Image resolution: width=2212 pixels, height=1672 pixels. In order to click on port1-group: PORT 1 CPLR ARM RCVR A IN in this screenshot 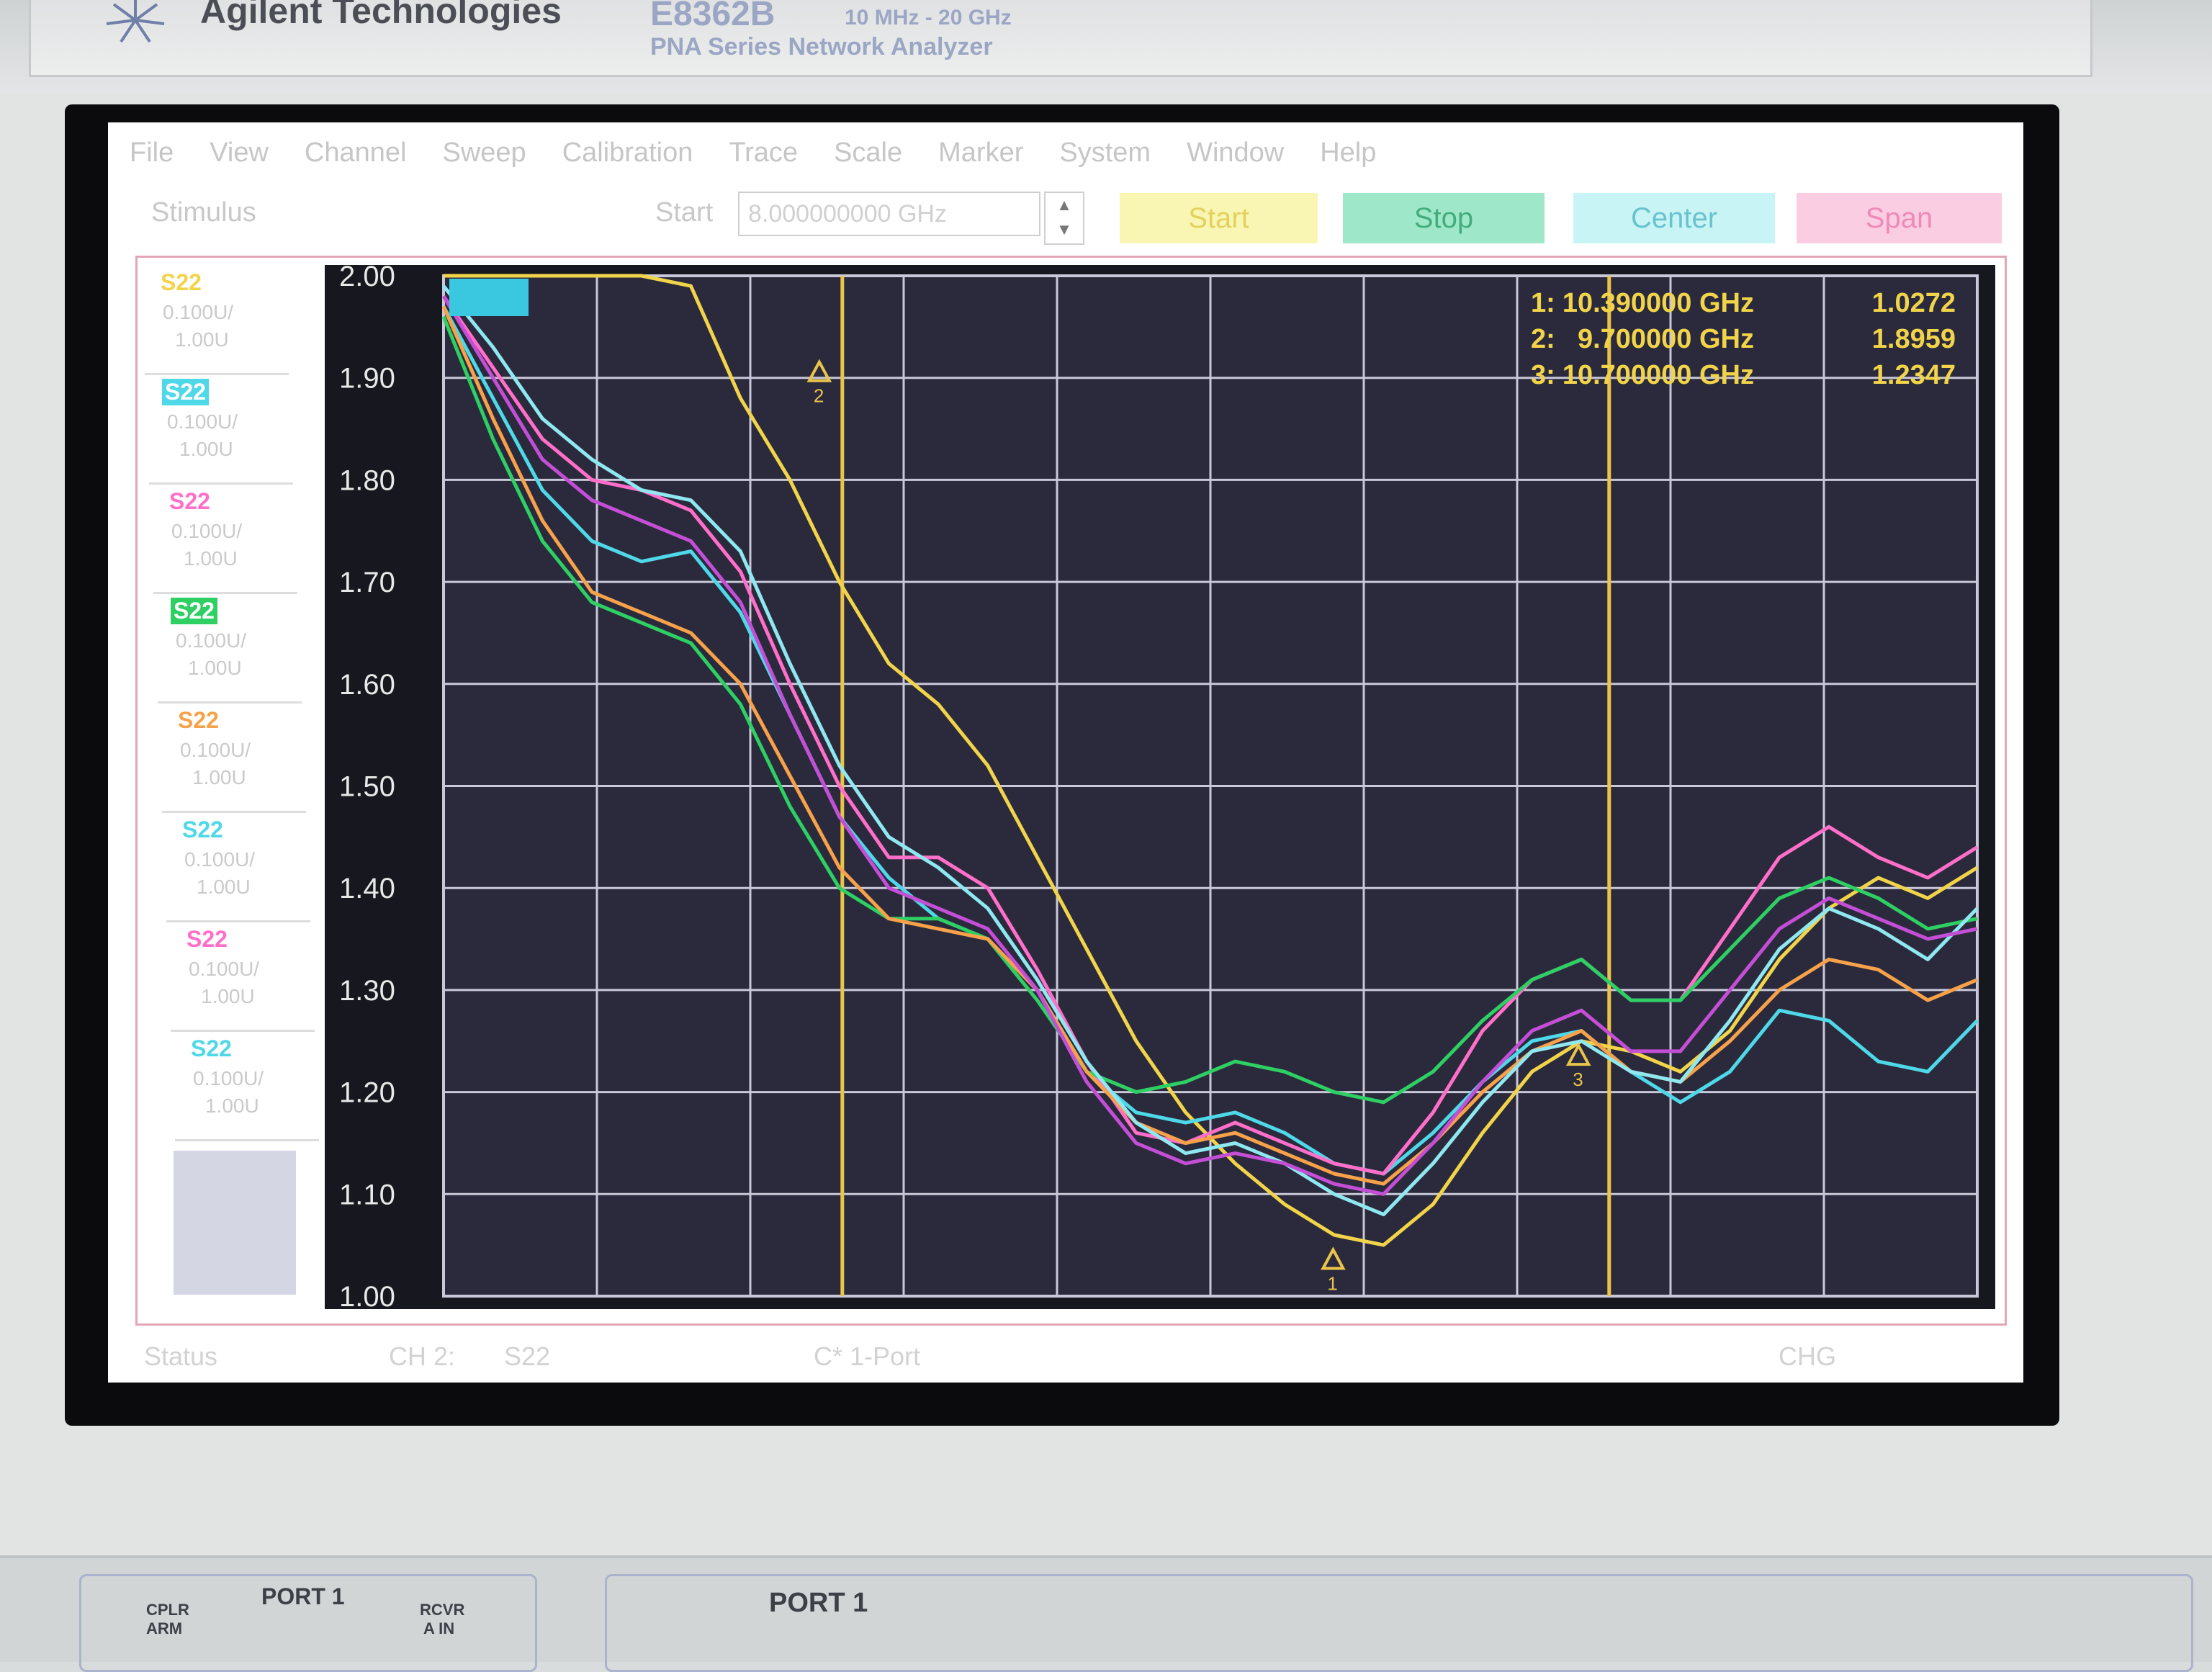, I will do `click(308, 1623)`.